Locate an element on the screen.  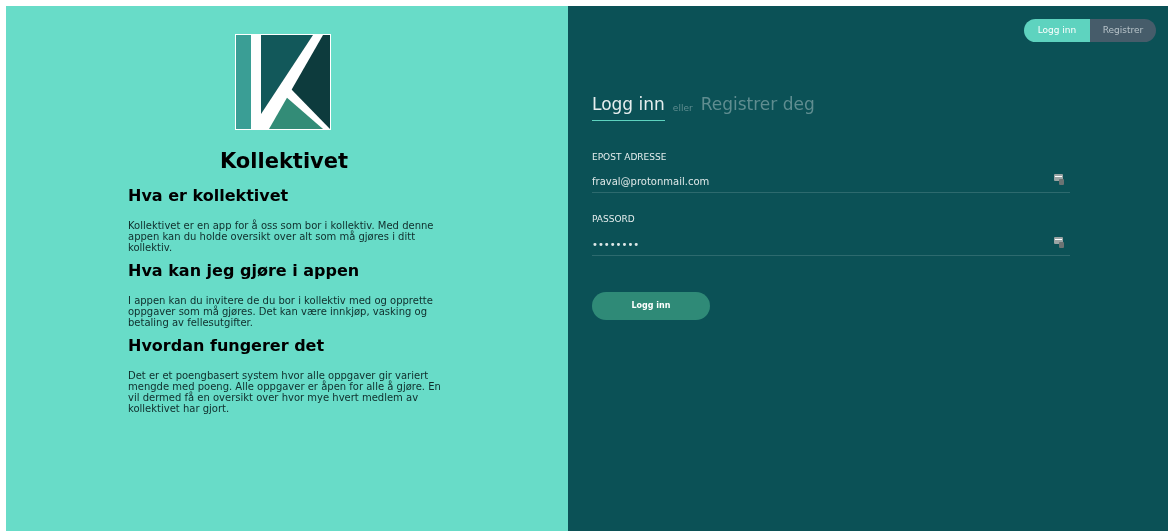
separator-text: eller is located at coordinates (682, 108).